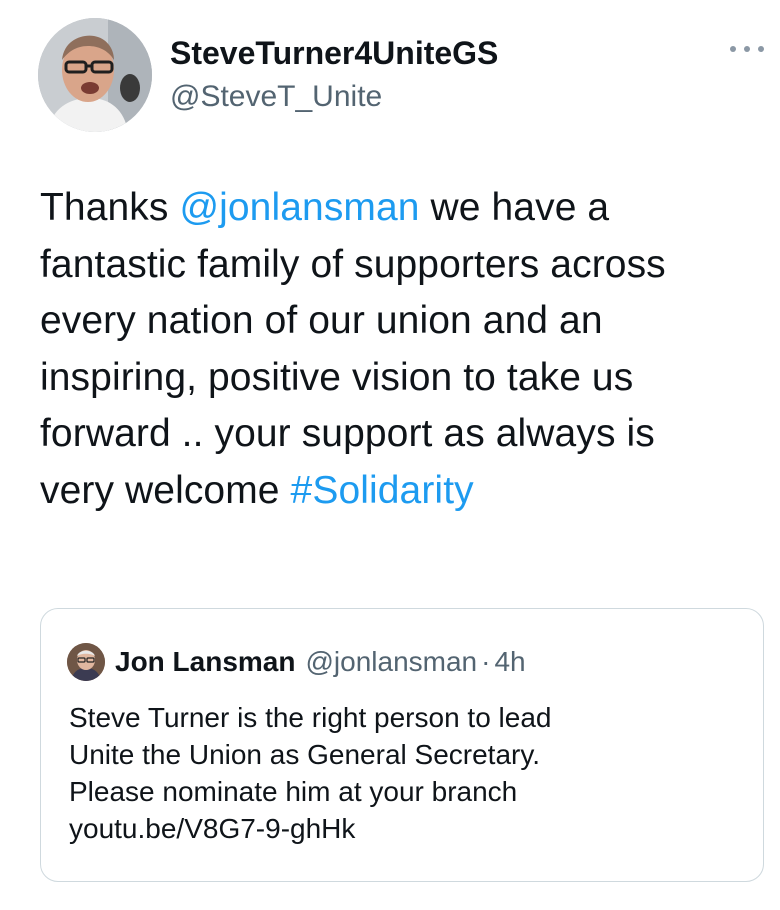 Image resolution: width=780 pixels, height=910 pixels. Describe the element at coordinates (409, 828) in the screenshot. I see `quoted-link-text: youtu.be/V8G7-9-ghHk` at that location.